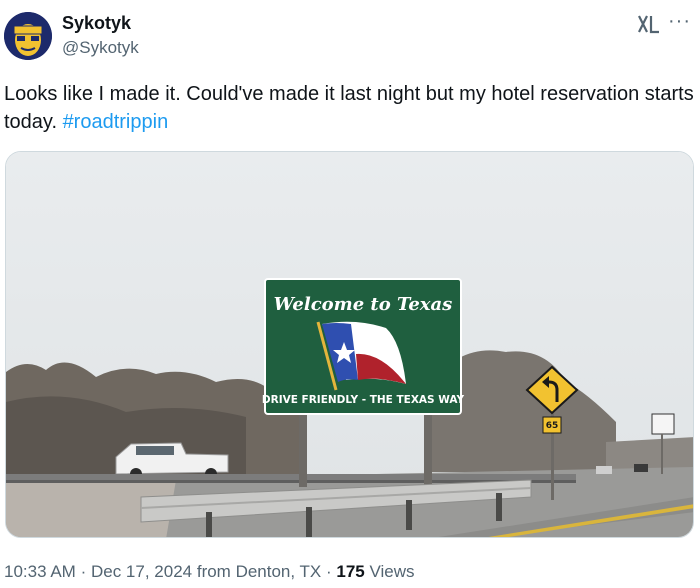  What do you see at coordinates (116, 122) in the screenshot?
I see `hashtag-link: #roadtrippin` at bounding box center [116, 122].